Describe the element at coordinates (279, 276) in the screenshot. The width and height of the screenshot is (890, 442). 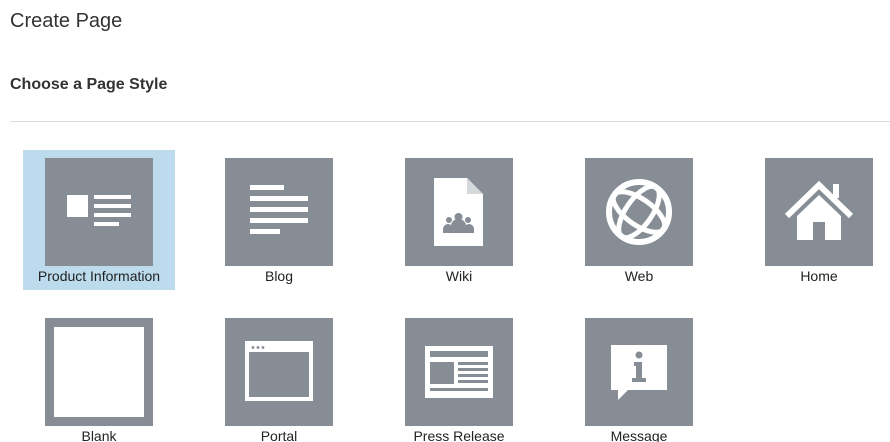
I see `style-label: Blog` at that location.